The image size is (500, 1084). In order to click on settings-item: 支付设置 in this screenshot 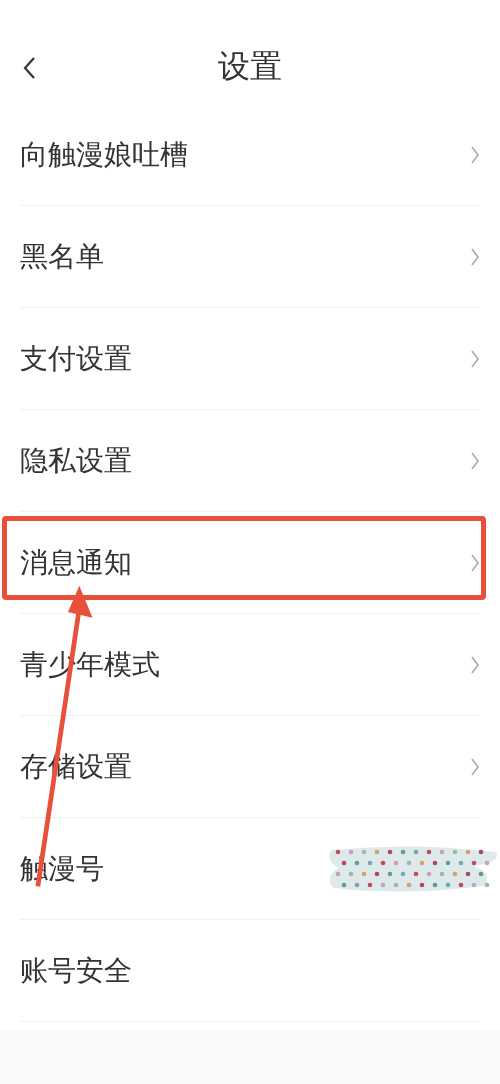, I will do `click(250, 359)`.